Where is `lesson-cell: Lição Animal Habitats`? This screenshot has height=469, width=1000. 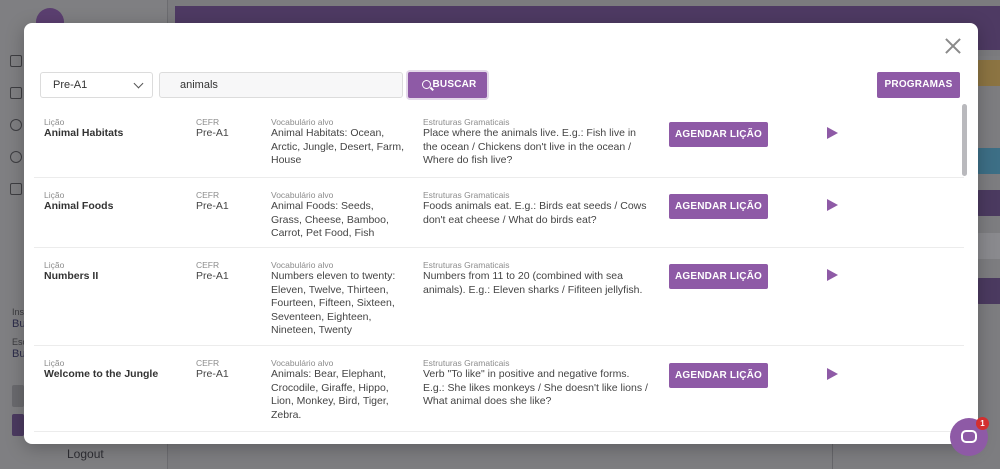
lesson-cell: Lição Animal Habitats is located at coordinates (114, 129).